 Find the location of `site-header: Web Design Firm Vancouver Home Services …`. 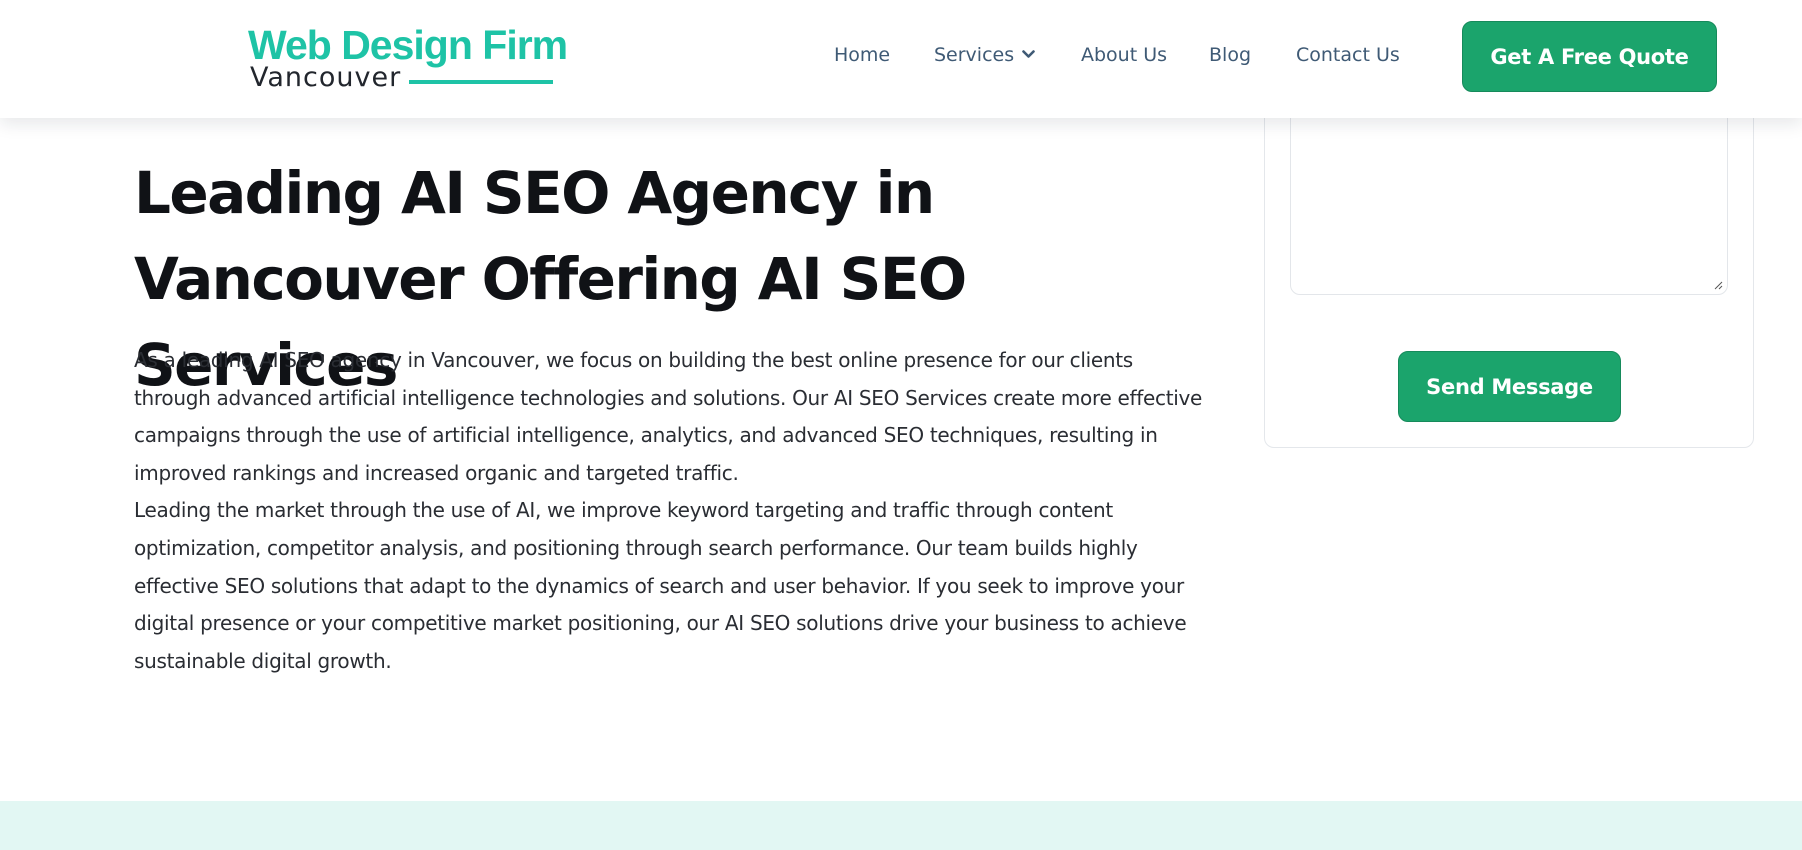

site-header: Web Design Firm Vancouver Home Services … is located at coordinates (901, 59).